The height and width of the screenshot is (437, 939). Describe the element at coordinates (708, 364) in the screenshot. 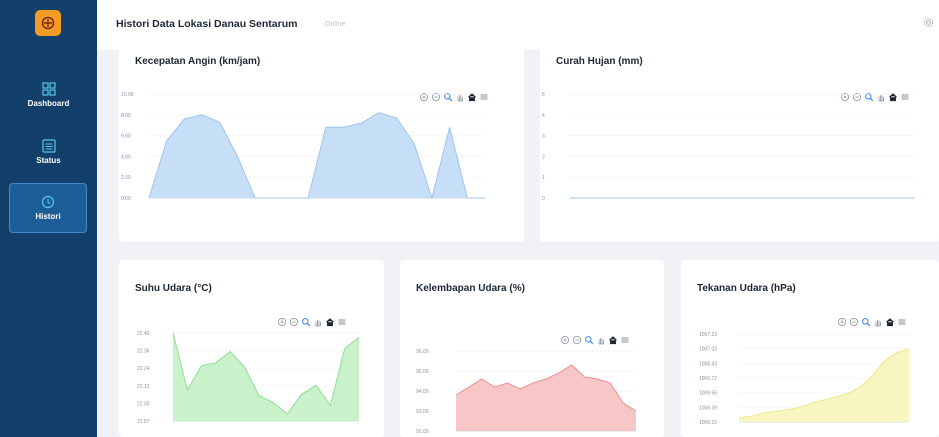

I see `y-tick-label: 1006.83` at that location.